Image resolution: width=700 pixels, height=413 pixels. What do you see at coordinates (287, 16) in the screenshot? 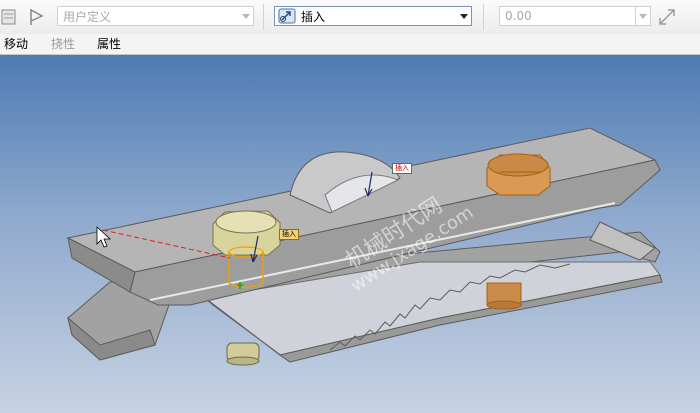
I see `insert-constraint-icon` at bounding box center [287, 16].